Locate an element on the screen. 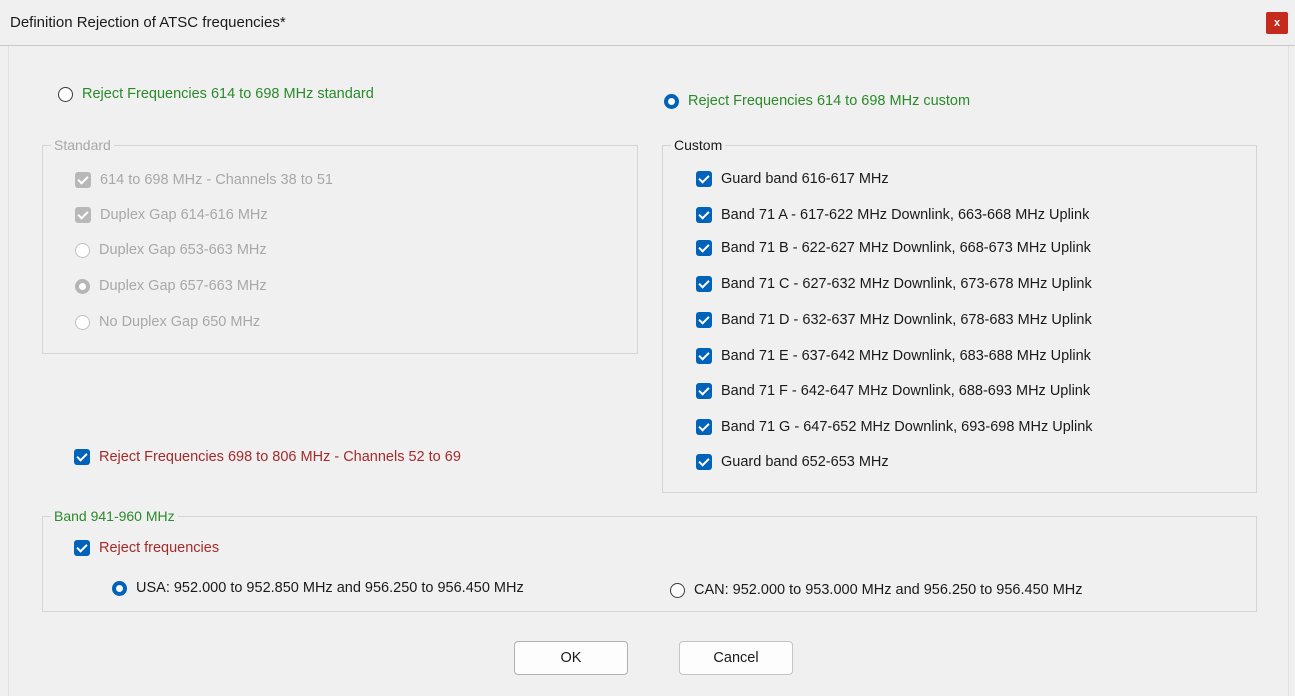 Image resolution: width=1295 pixels, height=696 pixels. standard-item-label: Duplex Gap 657-663 MHz is located at coordinates (183, 286).